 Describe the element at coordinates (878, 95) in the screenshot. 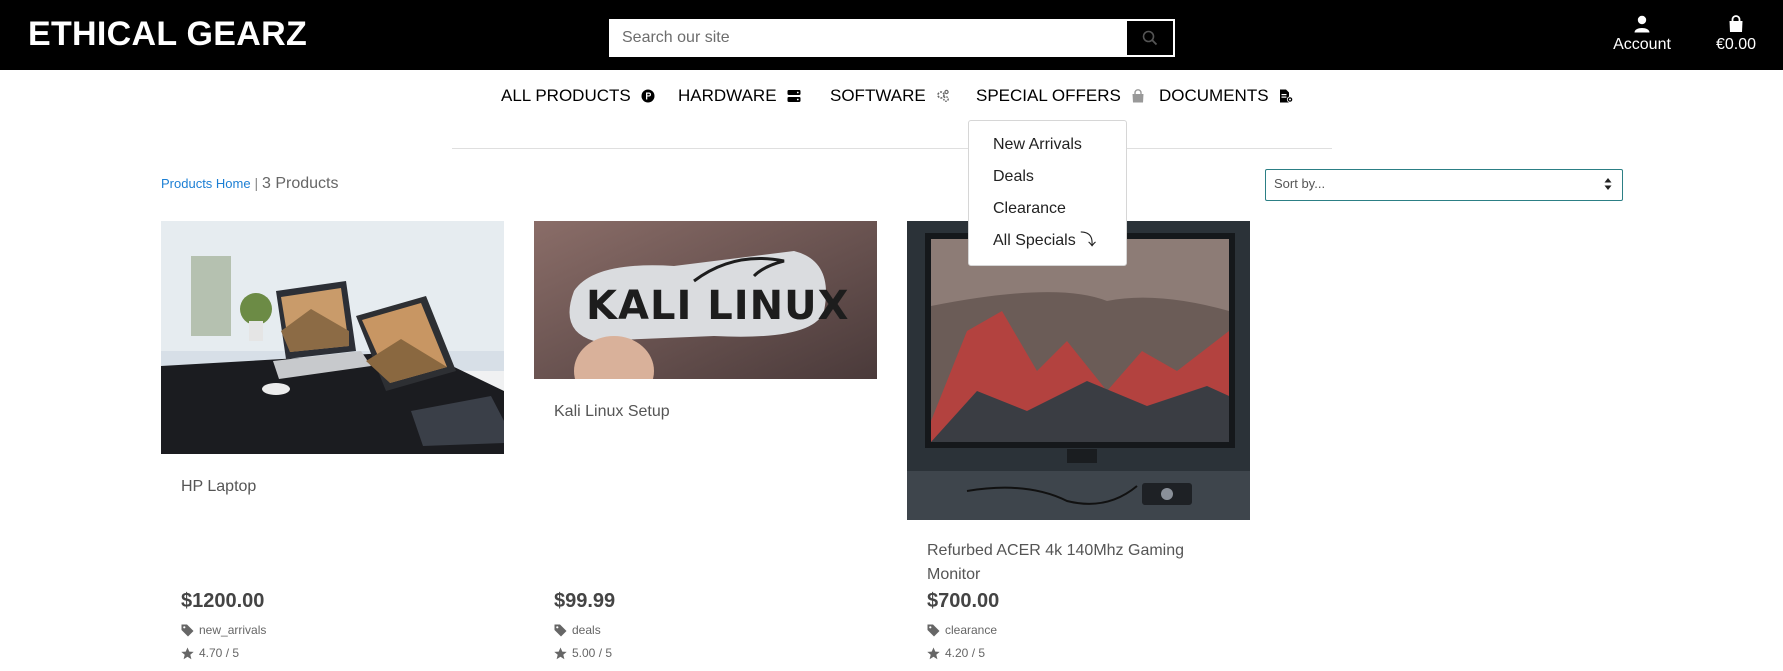

I see `nav-software-label: SOFTWARE` at that location.